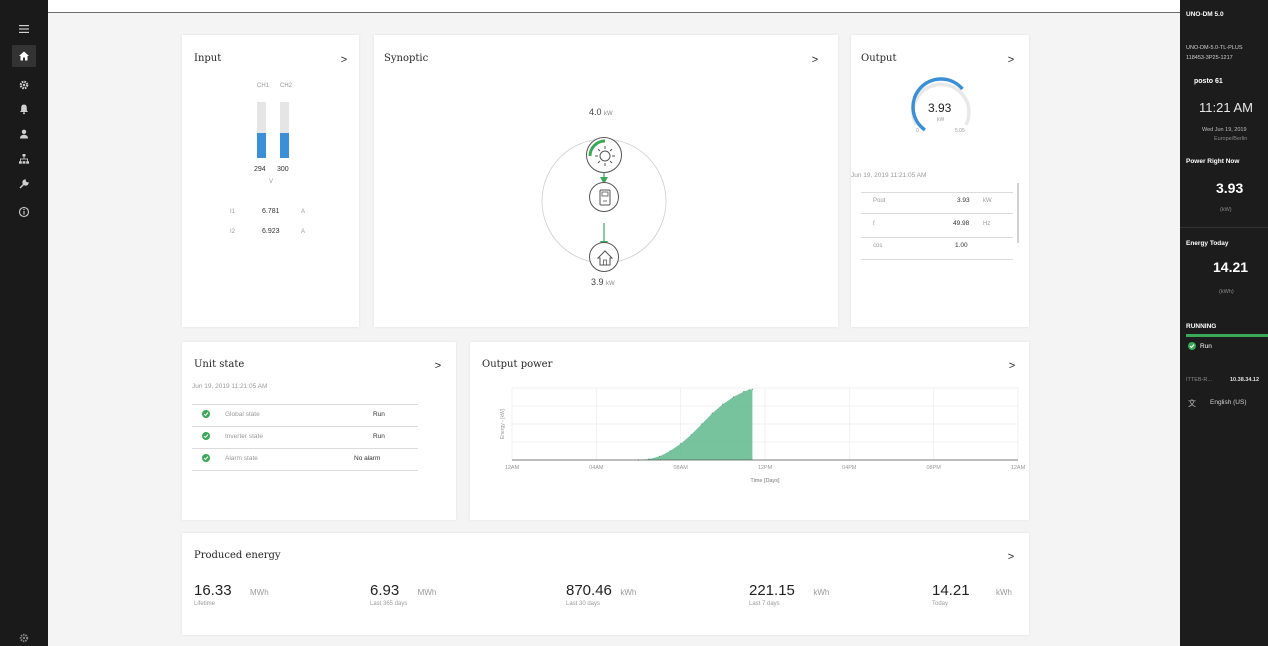  What do you see at coordinates (1214, 48) in the screenshot?
I see `device-model-full: UNO-DM-5.0-TL-PLUS` at bounding box center [1214, 48].